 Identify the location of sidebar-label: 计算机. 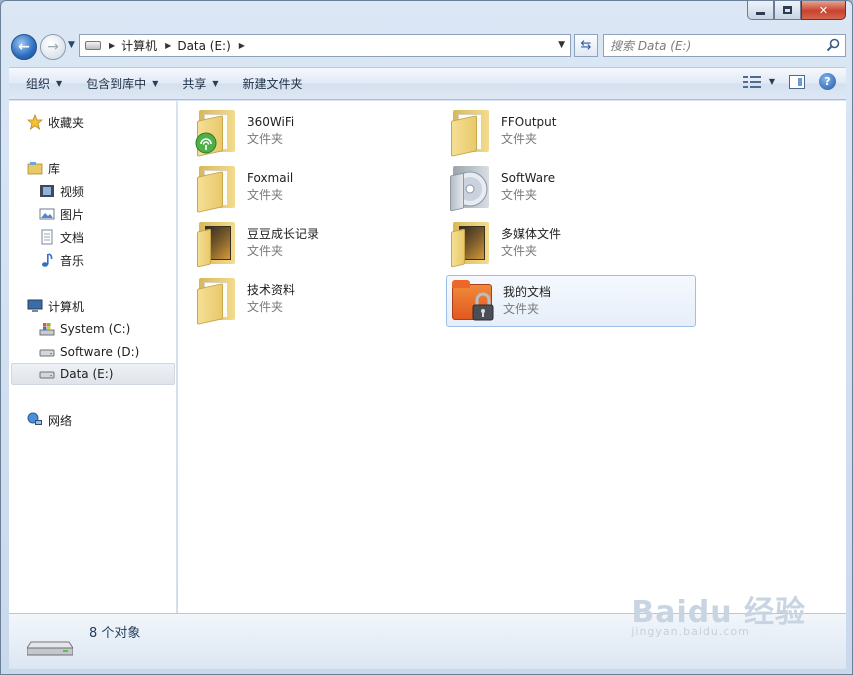
(66, 306).